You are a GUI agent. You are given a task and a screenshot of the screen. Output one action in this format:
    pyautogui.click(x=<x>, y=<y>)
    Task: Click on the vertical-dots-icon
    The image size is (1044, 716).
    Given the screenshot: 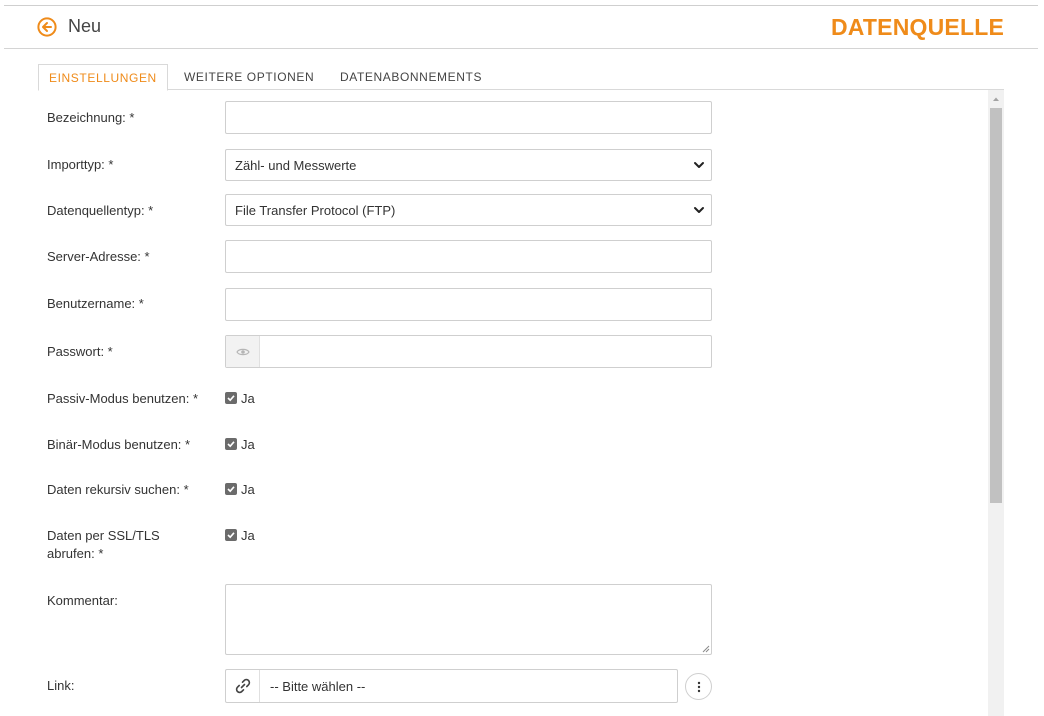 What is the action you would take?
    pyautogui.click(x=698, y=686)
    